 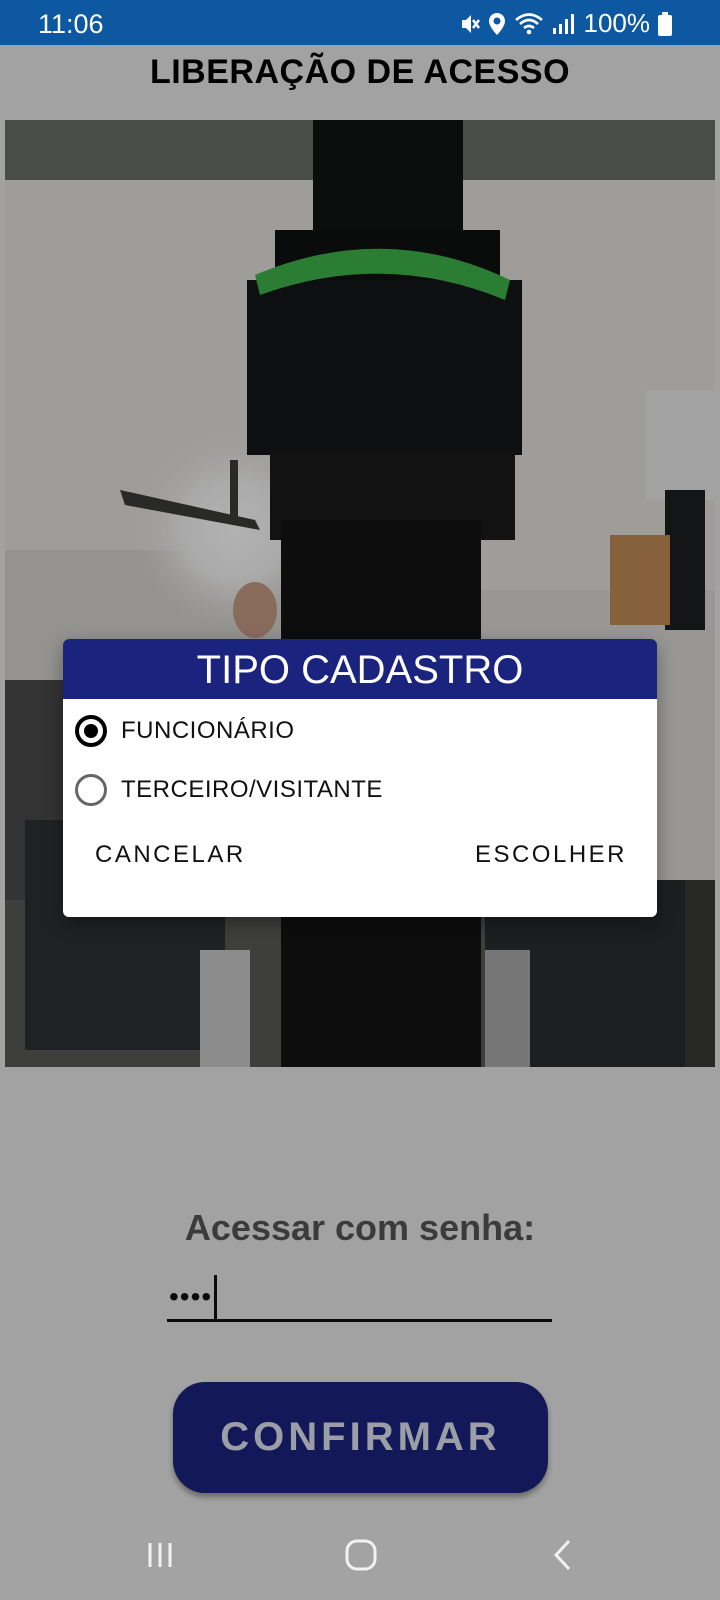 I want to click on status-icons: 100%, so click(x=565, y=23).